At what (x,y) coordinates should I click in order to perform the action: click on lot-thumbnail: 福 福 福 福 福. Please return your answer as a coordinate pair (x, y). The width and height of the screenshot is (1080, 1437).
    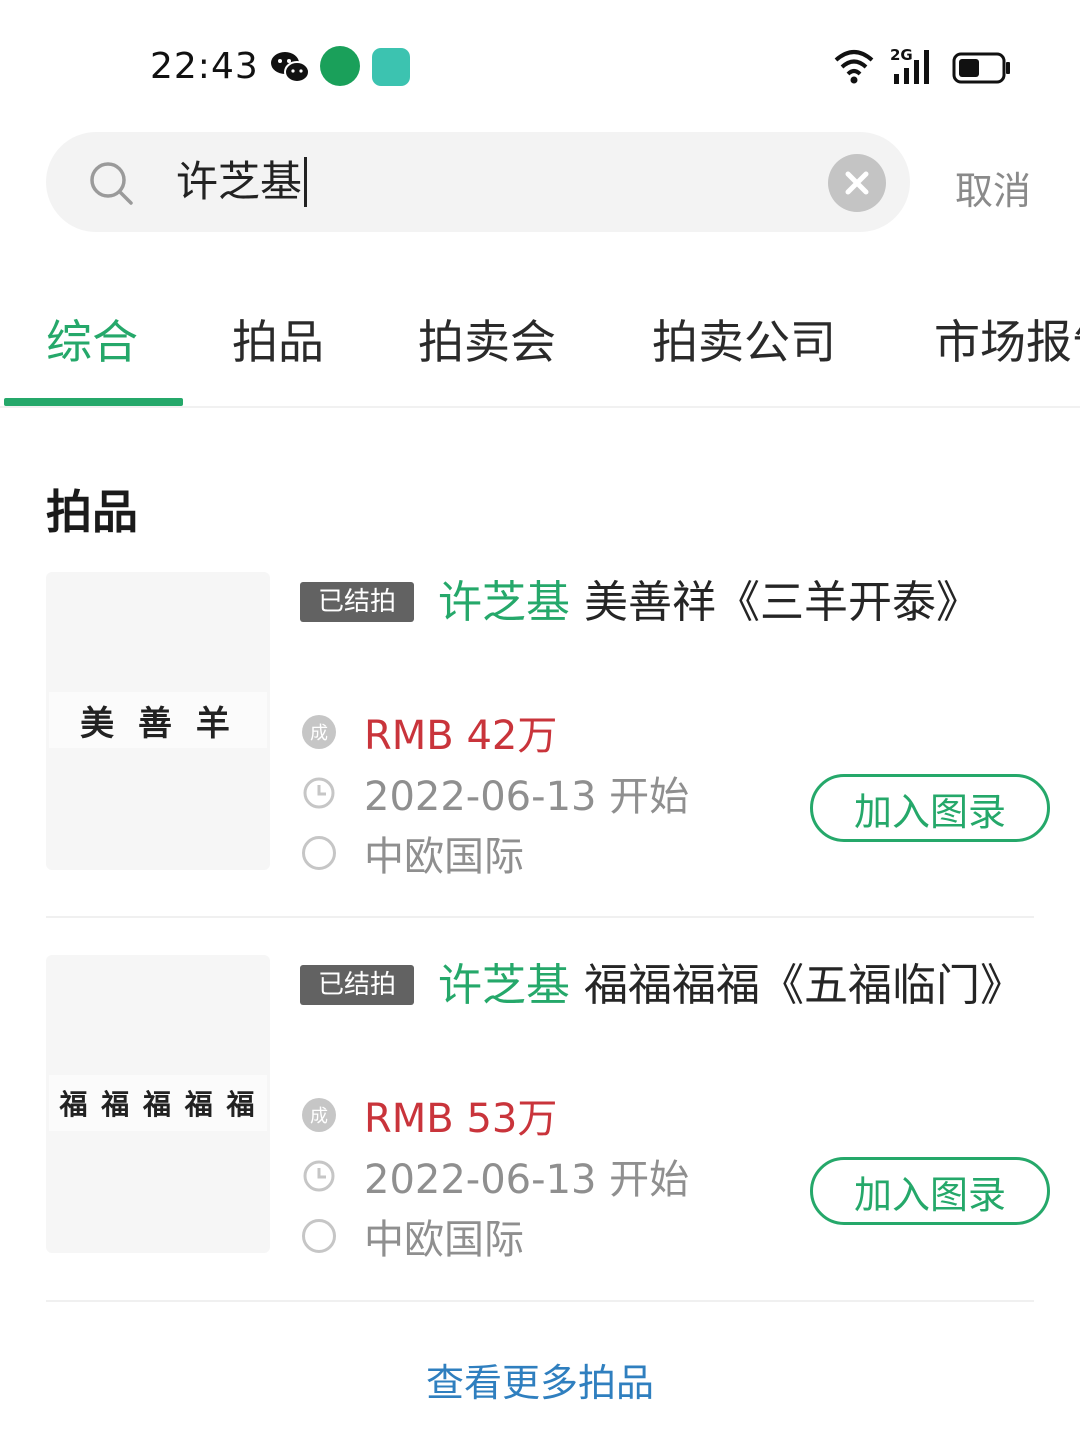
    Looking at the image, I should click on (158, 1104).